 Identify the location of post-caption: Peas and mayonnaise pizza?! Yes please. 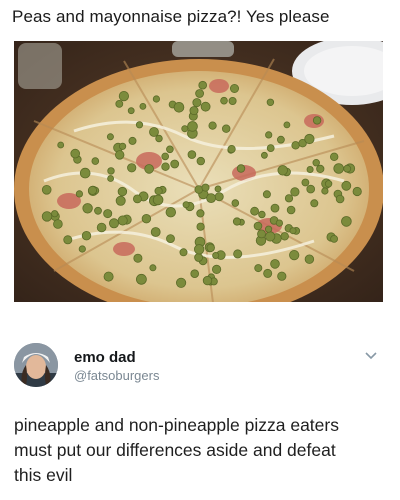
(171, 16).